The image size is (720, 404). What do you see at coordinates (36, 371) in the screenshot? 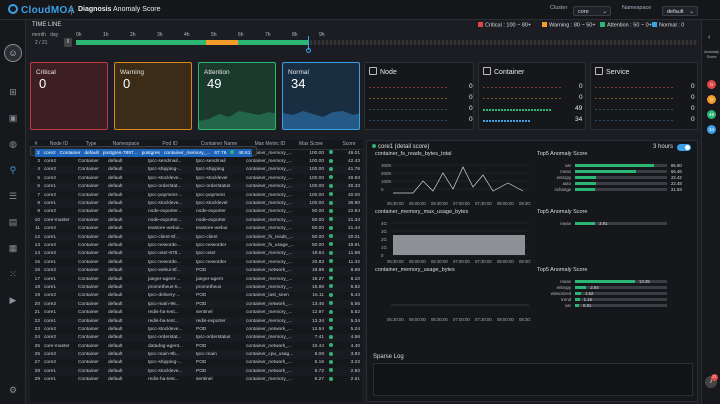
I see `table-cell: 28` at bounding box center [36, 371].